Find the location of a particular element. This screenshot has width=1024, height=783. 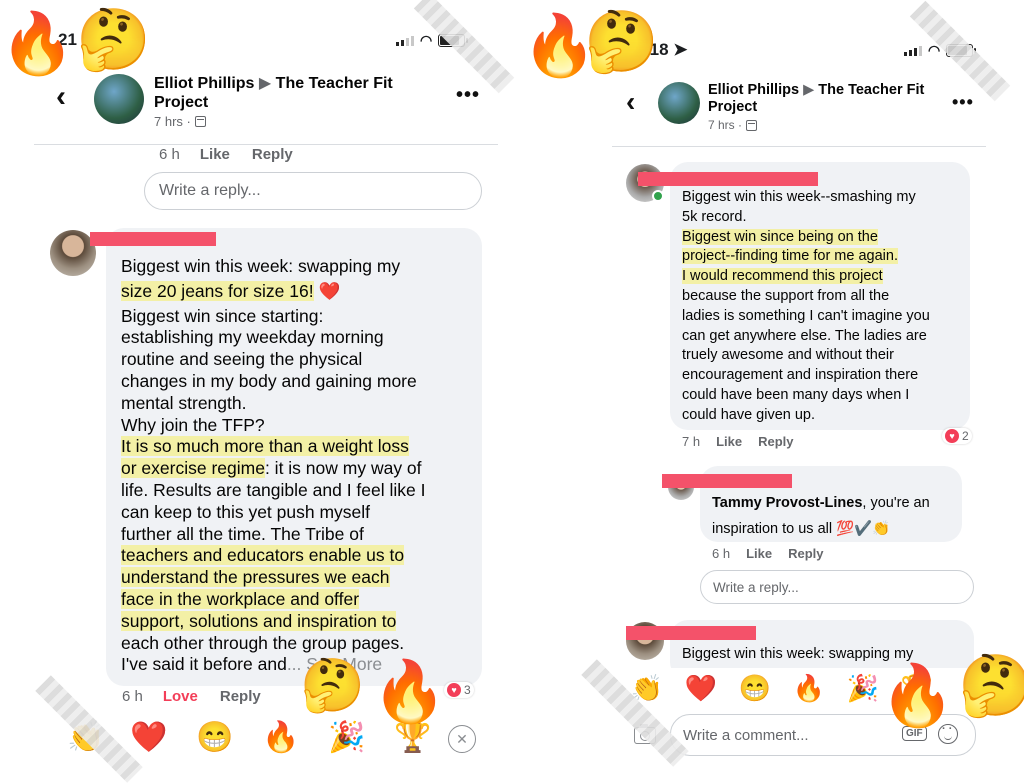

comment-line: ladies is something I can't imagine you is located at coordinates (806, 315).